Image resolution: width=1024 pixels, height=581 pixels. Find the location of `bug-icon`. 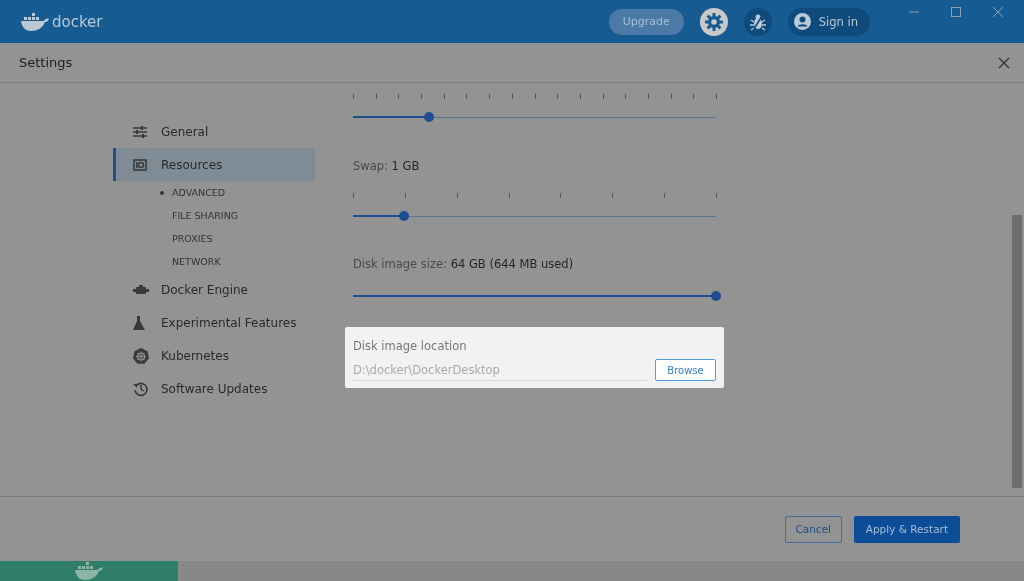

bug-icon is located at coordinates (757, 21).